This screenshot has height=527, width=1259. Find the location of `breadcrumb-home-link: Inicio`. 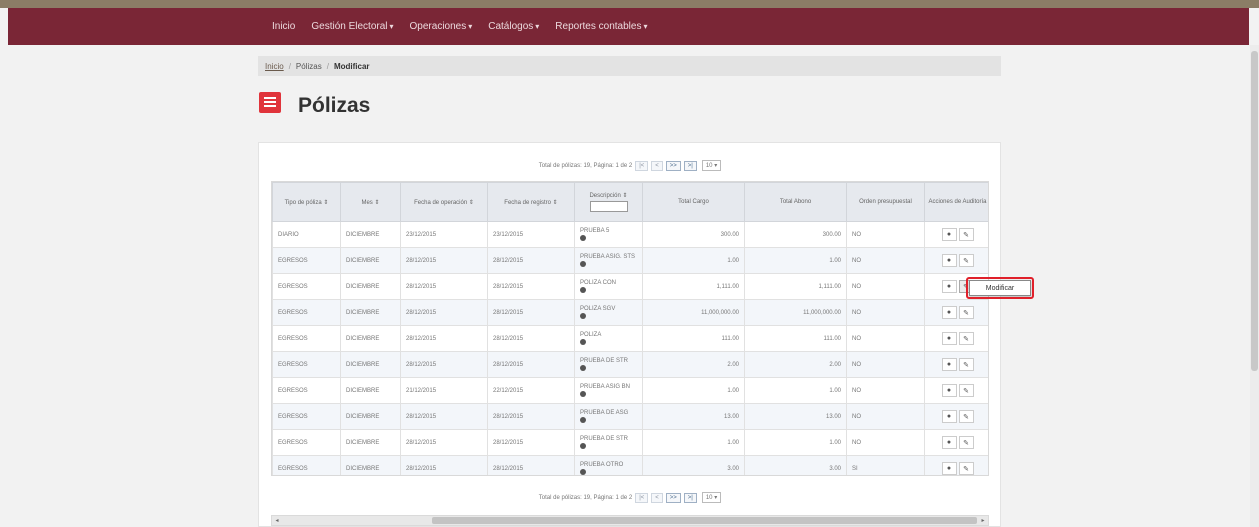

breadcrumb-home-link: Inicio is located at coordinates (274, 66).